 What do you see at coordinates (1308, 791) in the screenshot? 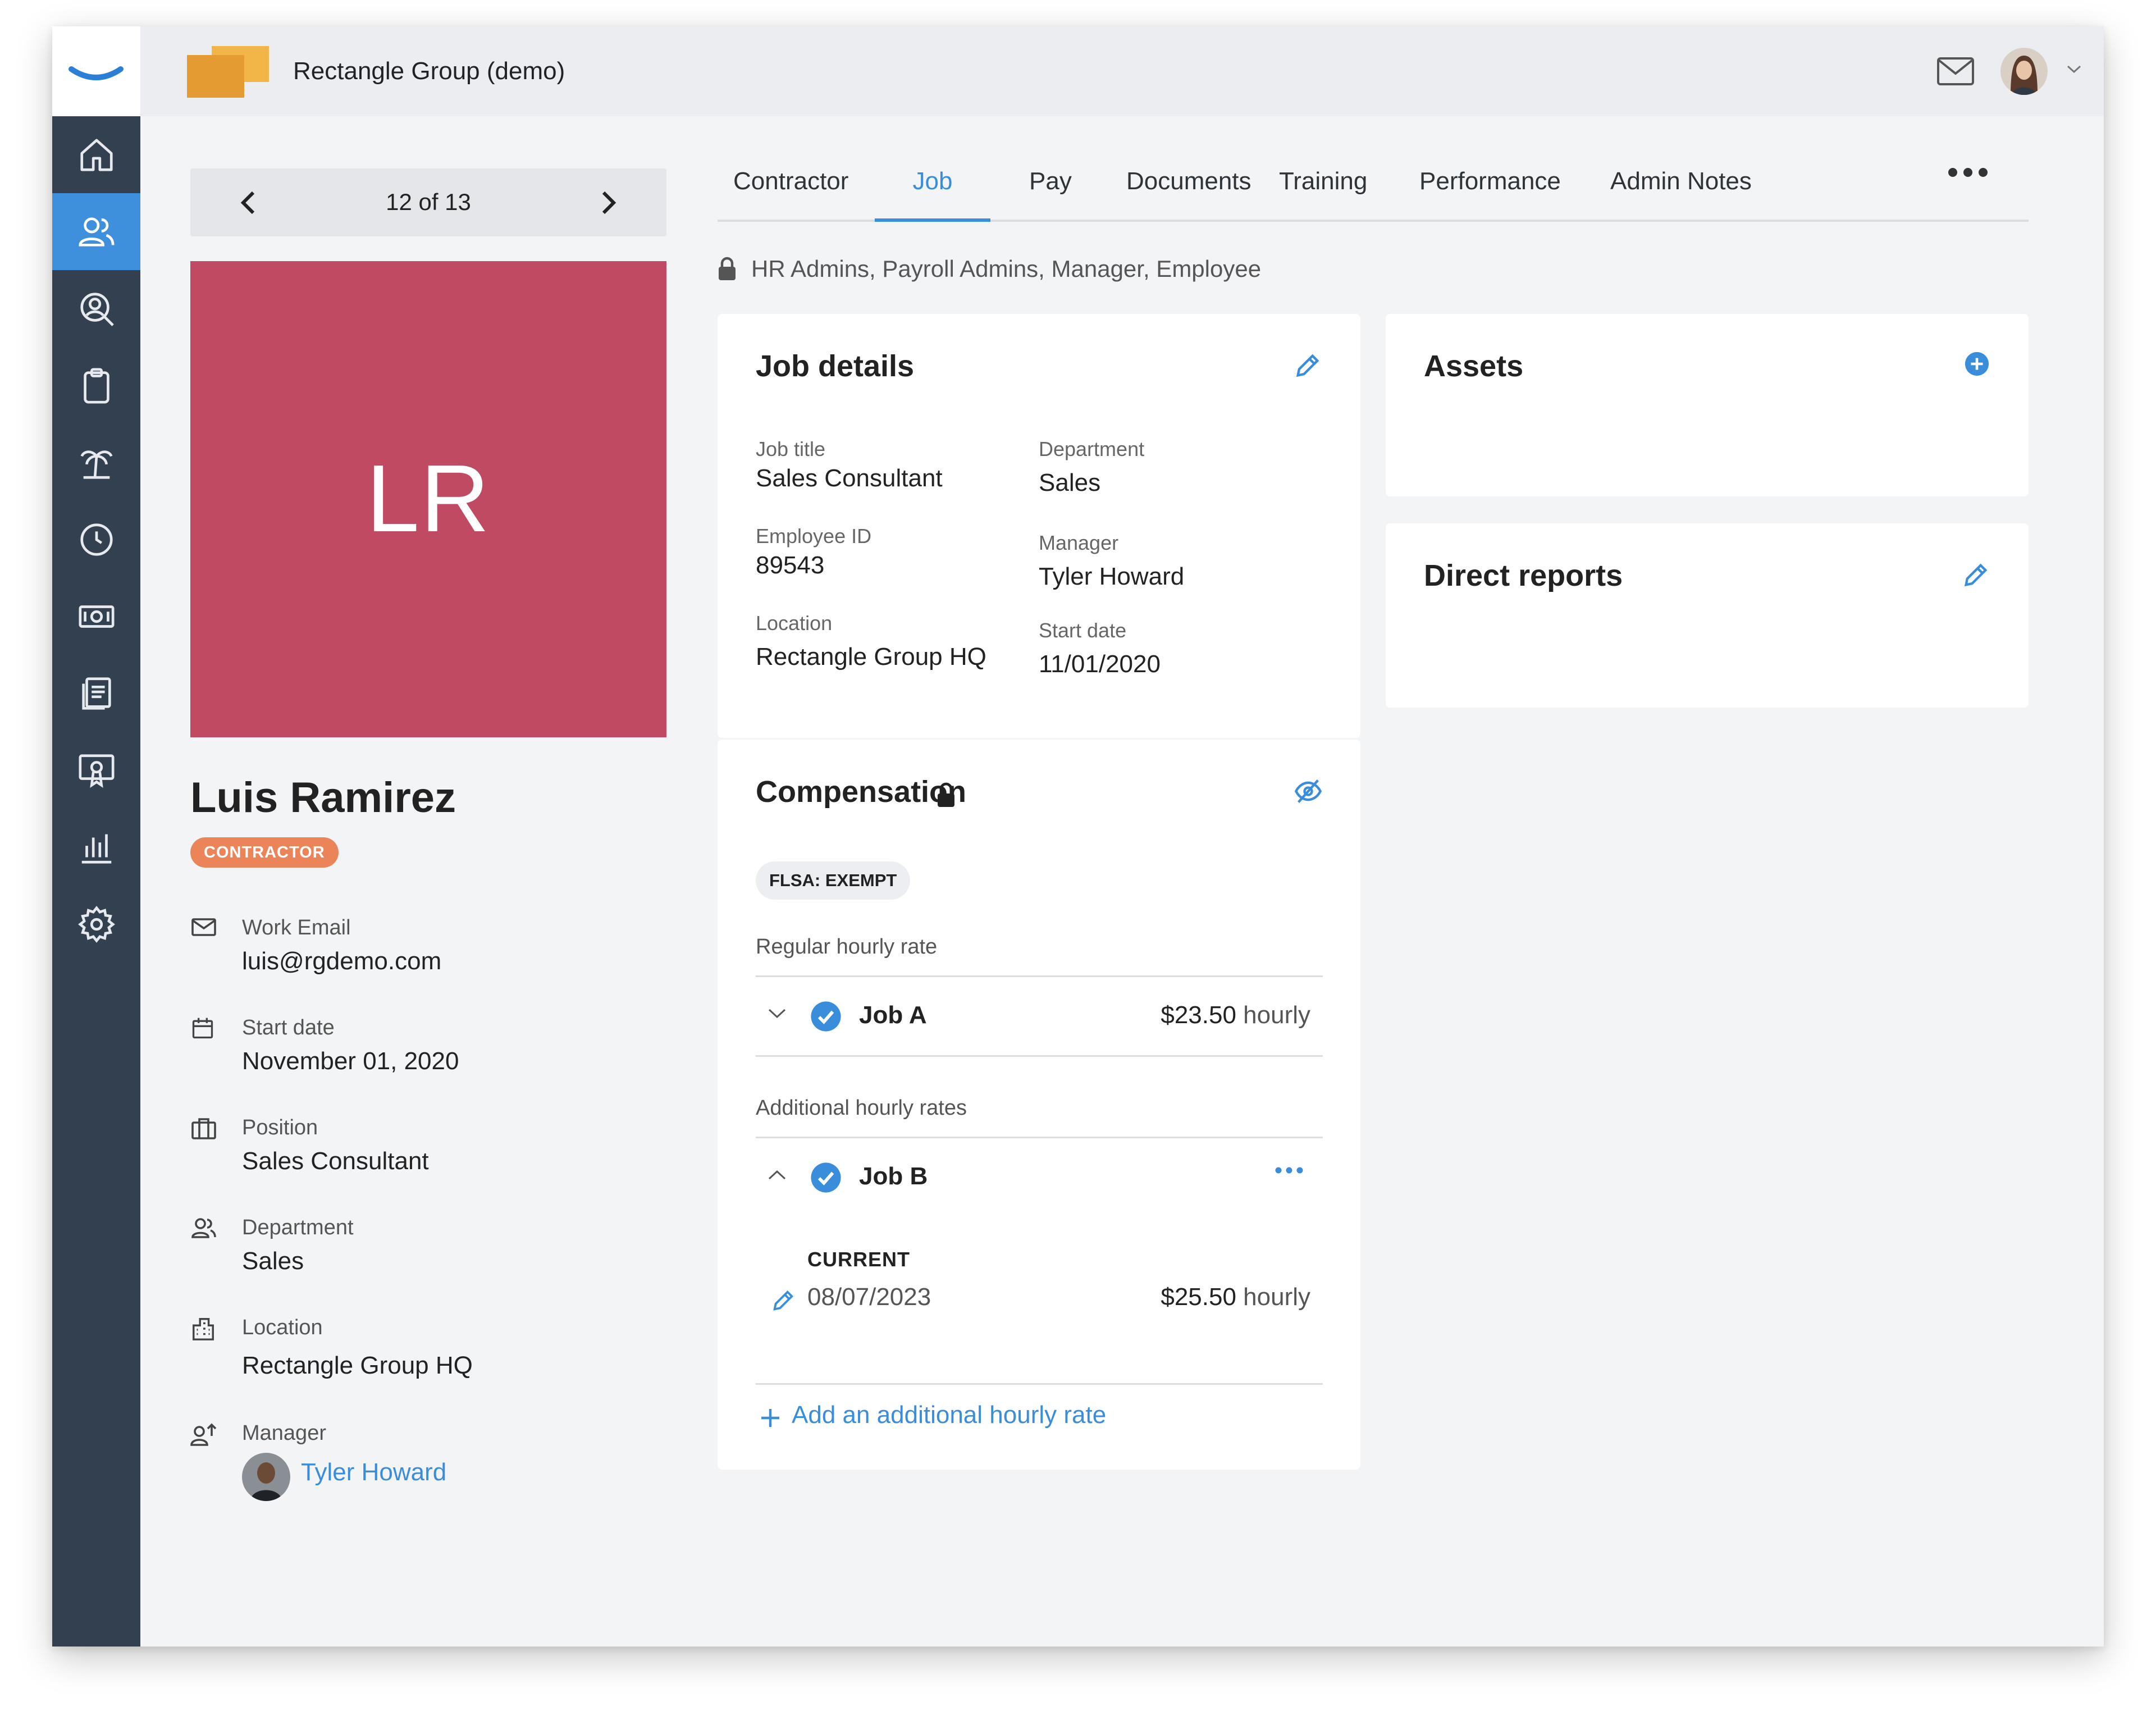
I see `eye-off-icon` at bounding box center [1308, 791].